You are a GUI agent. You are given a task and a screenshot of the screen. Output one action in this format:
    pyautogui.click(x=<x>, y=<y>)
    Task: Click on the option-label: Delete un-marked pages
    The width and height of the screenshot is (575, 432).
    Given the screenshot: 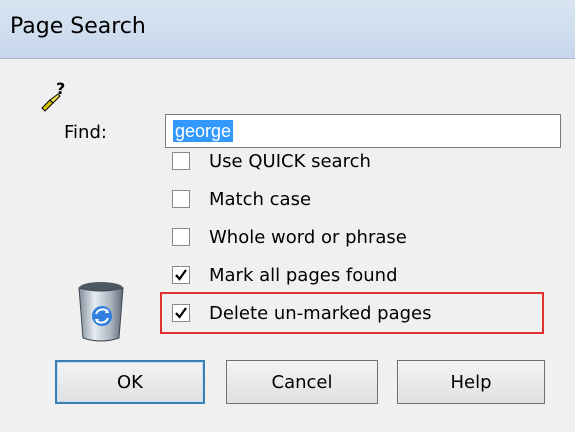 What is the action you would take?
    pyautogui.click(x=320, y=313)
    